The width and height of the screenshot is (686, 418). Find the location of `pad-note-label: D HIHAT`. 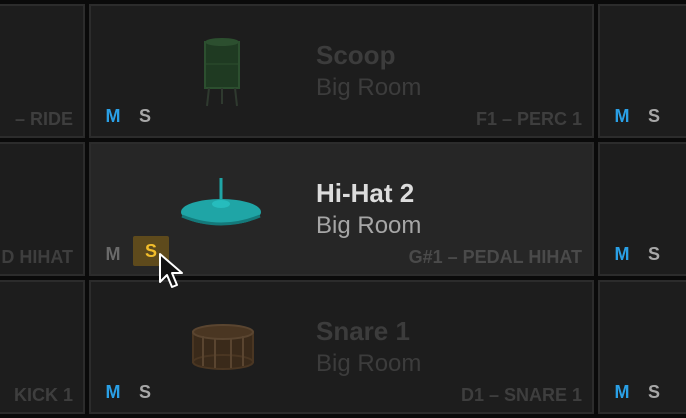

pad-note-label: D HIHAT is located at coordinates (37, 257).